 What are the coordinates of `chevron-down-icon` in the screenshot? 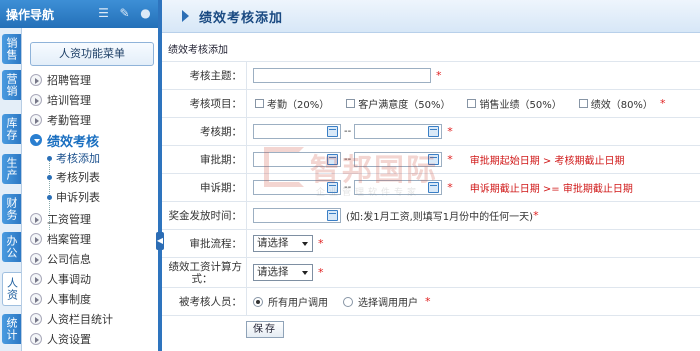 It's located at (36, 140).